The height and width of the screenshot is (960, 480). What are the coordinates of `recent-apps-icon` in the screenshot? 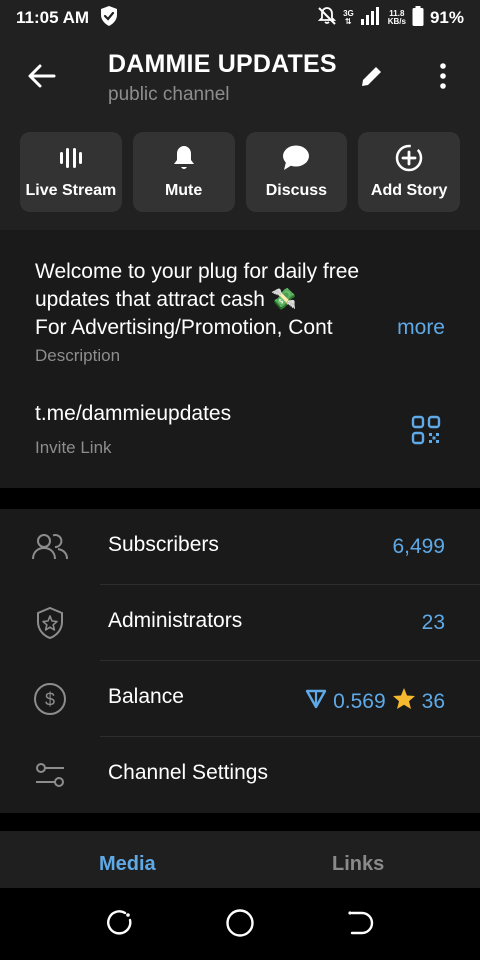 It's located at (120, 925).